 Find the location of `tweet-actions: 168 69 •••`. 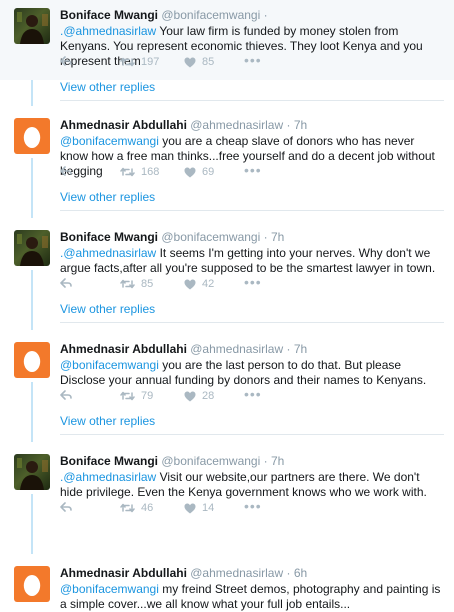

tweet-actions: 168 69 ••• is located at coordinates (190, 171).